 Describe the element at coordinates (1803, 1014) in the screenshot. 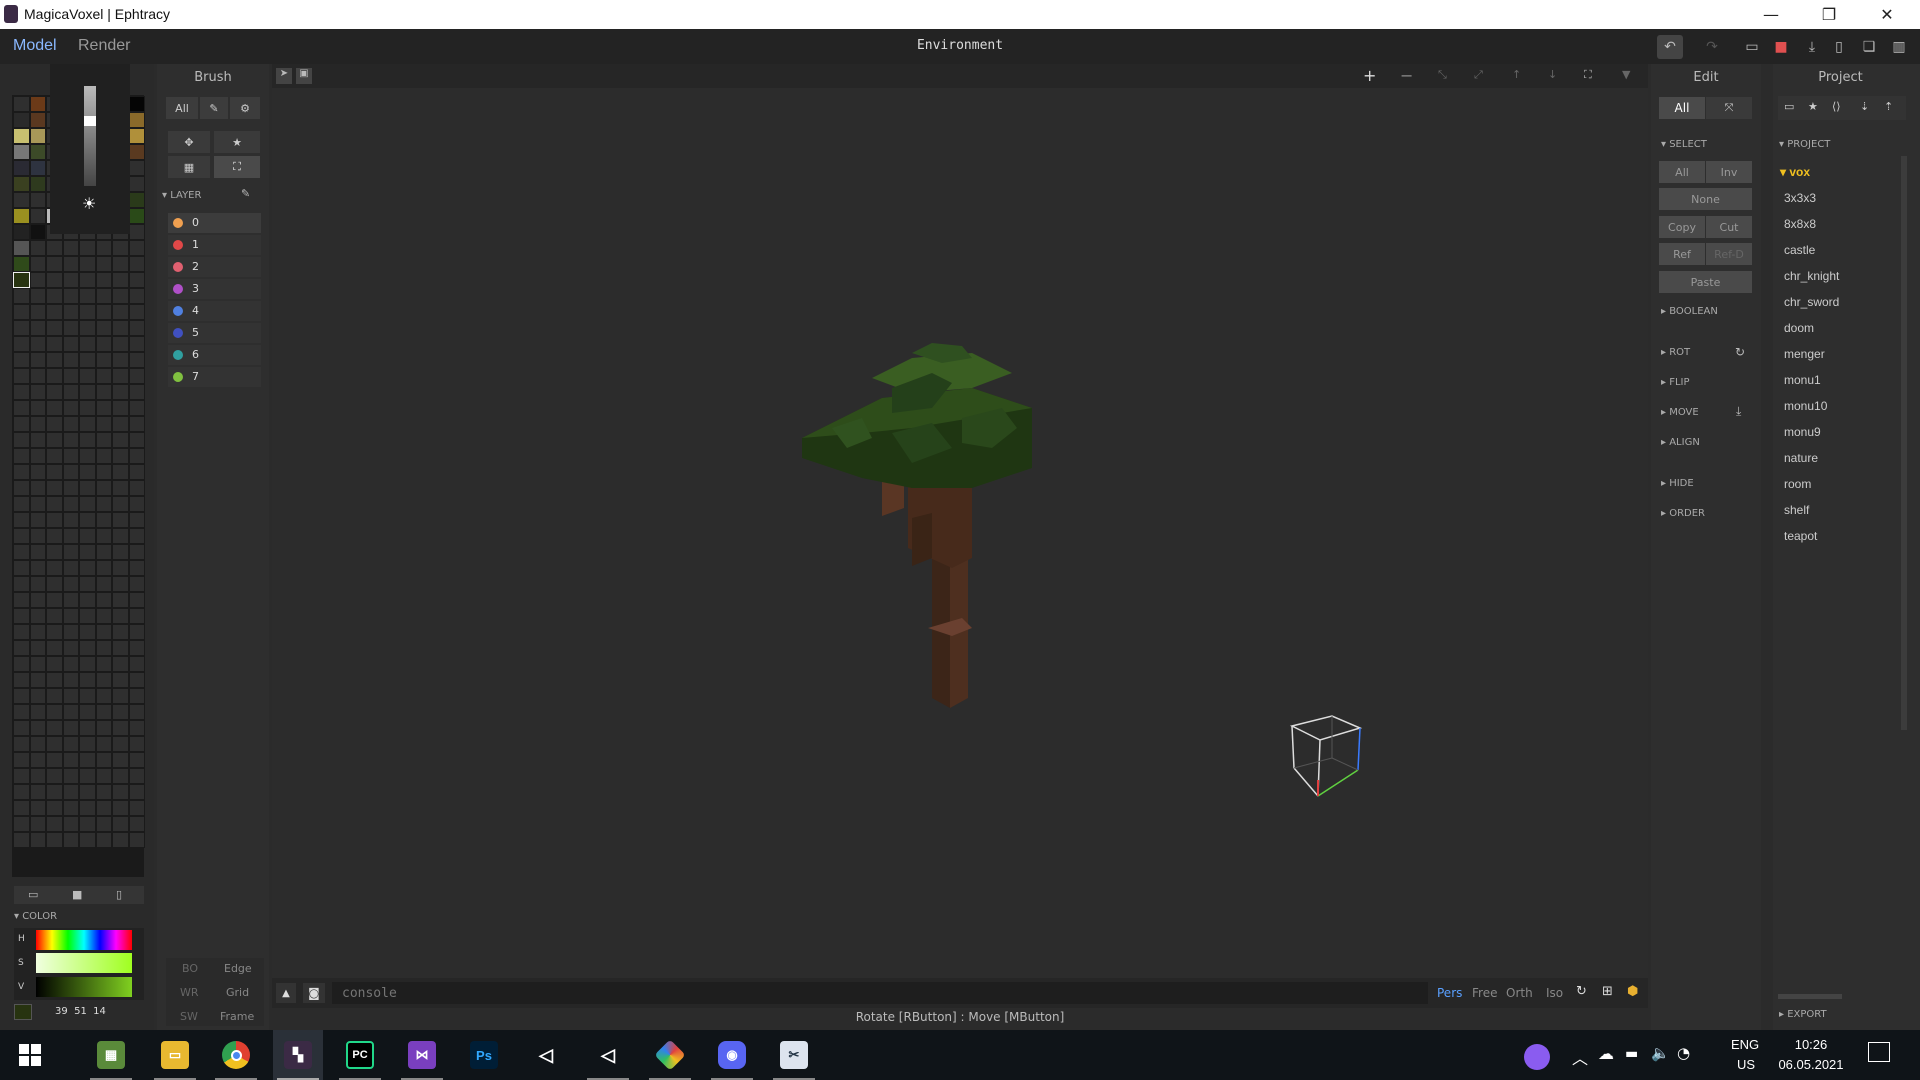

I see `export-section: ▸ EXPORT` at that location.